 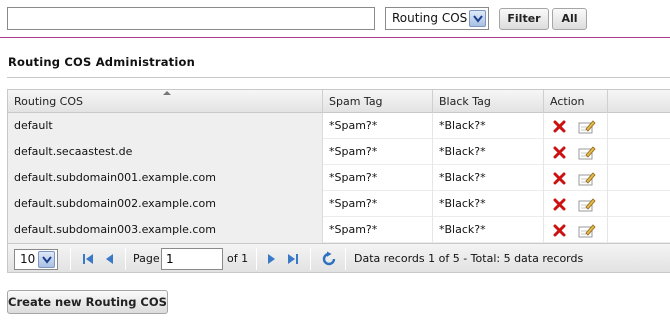 What do you see at coordinates (192, 259) in the screenshot?
I see `page-number-input` at bounding box center [192, 259].